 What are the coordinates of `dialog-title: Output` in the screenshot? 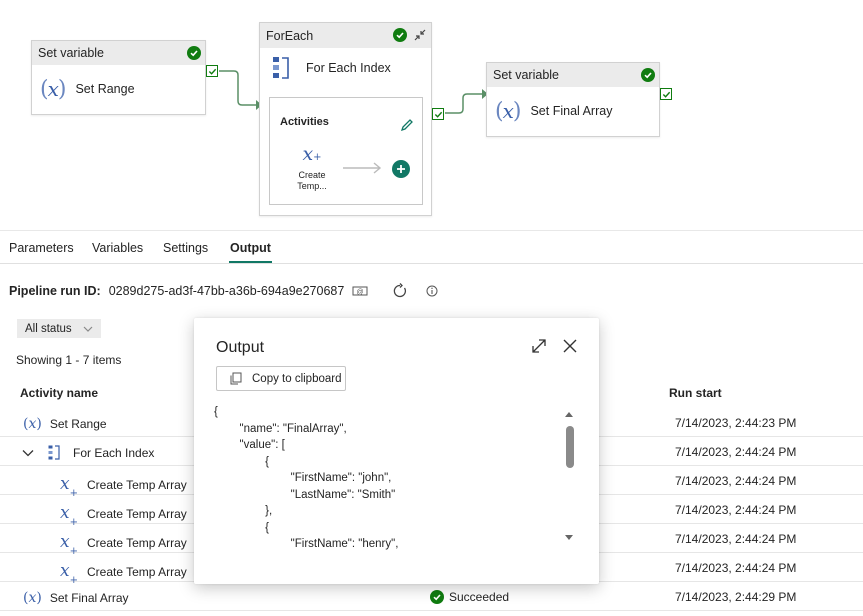 It's located at (240, 347).